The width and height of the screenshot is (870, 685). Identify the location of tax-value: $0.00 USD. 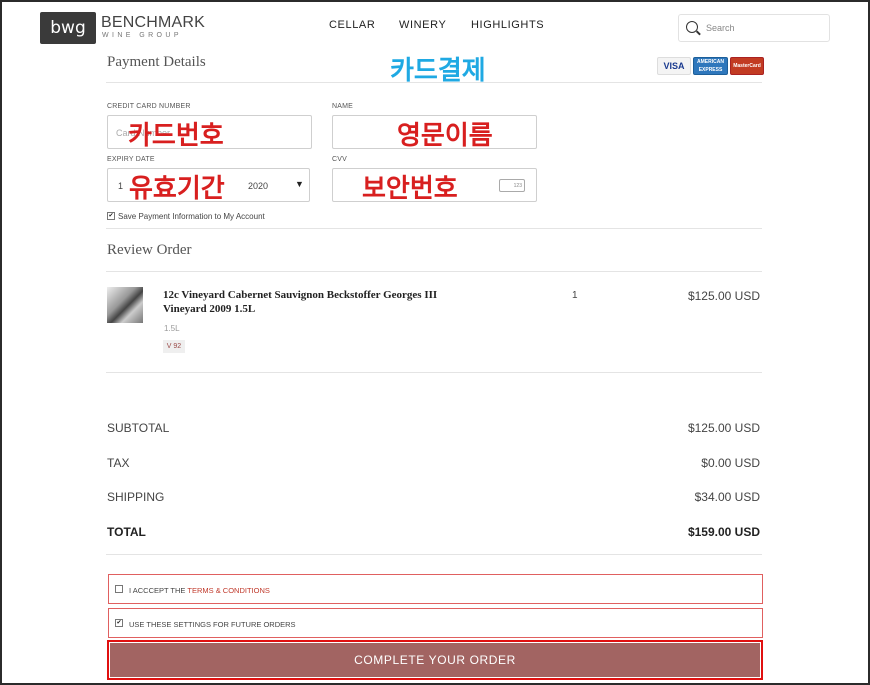
(730, 463).